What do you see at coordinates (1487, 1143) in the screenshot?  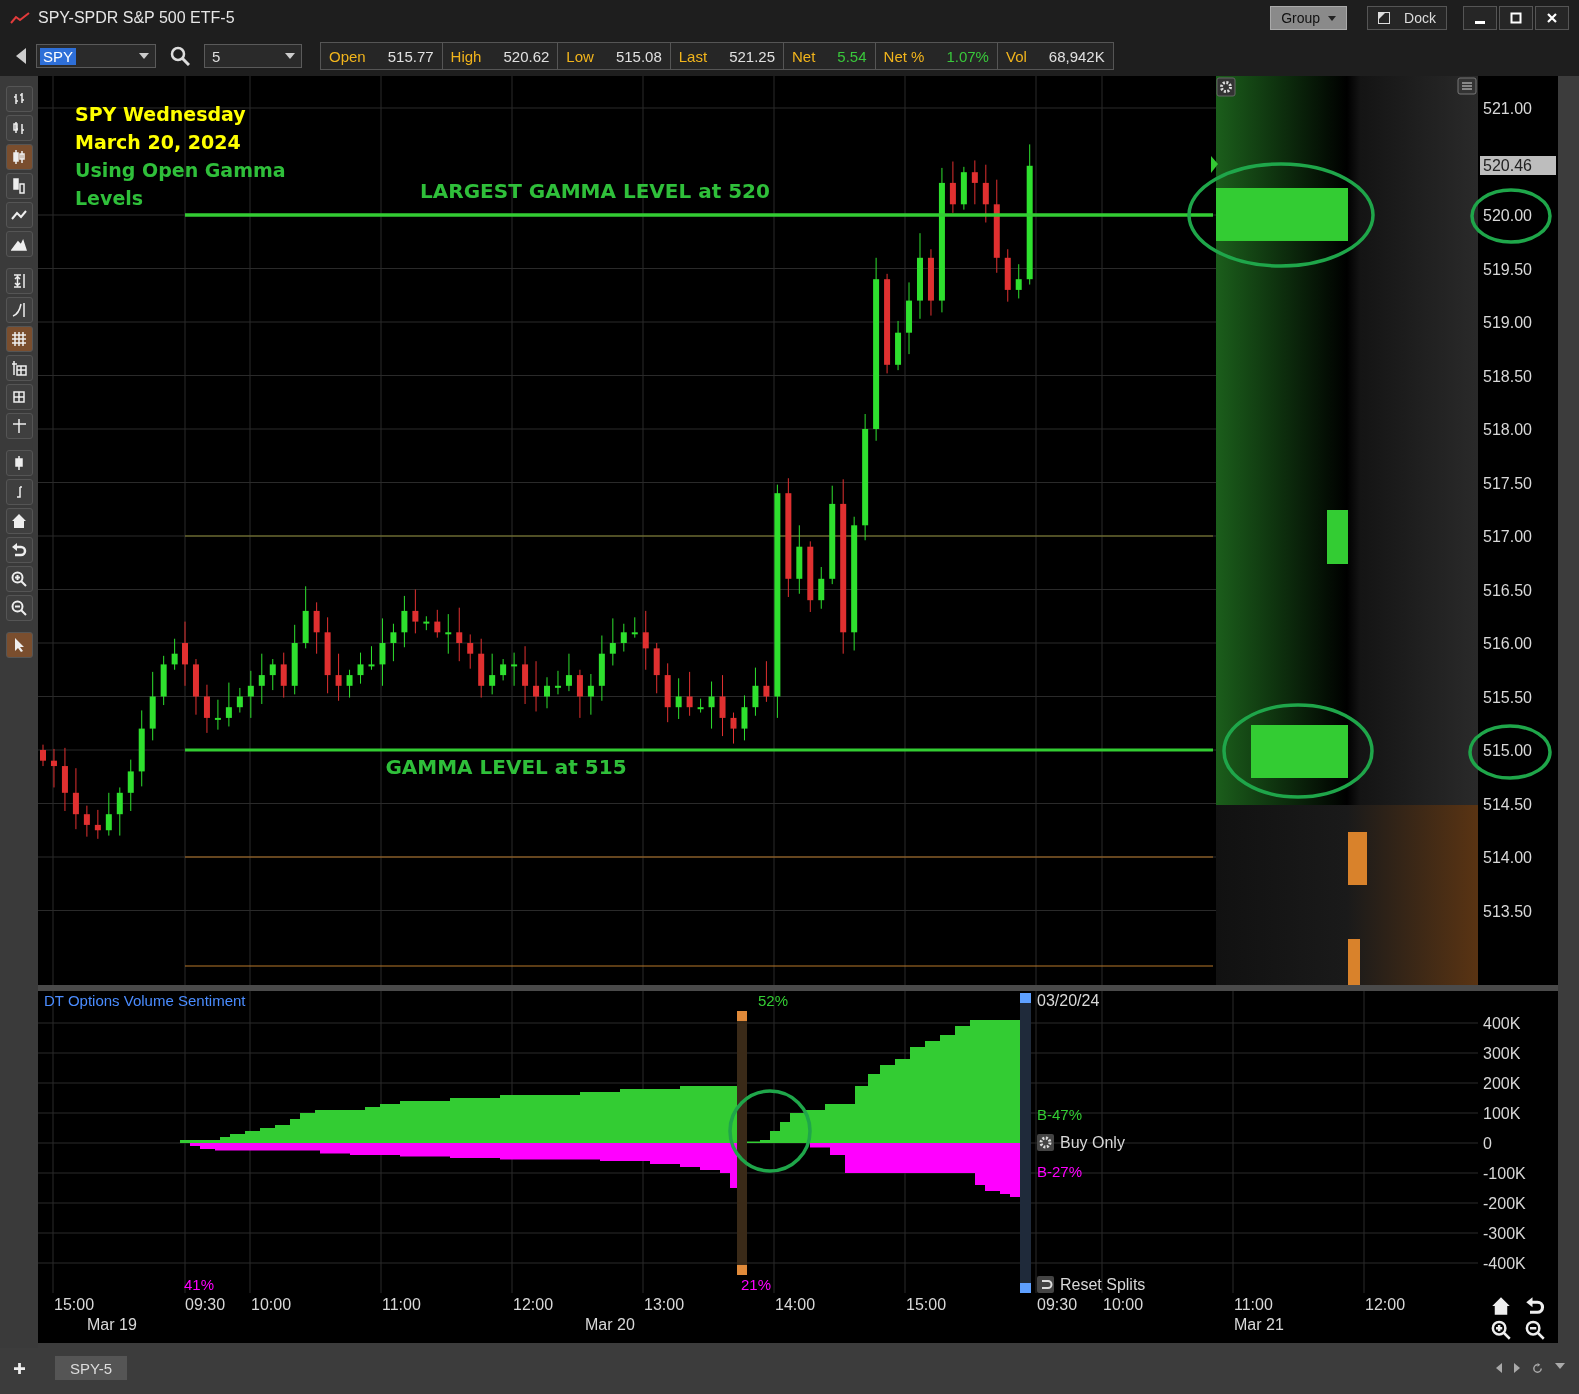 I see `volume-axis-label: 0` at bounding box center [1487, 1143].